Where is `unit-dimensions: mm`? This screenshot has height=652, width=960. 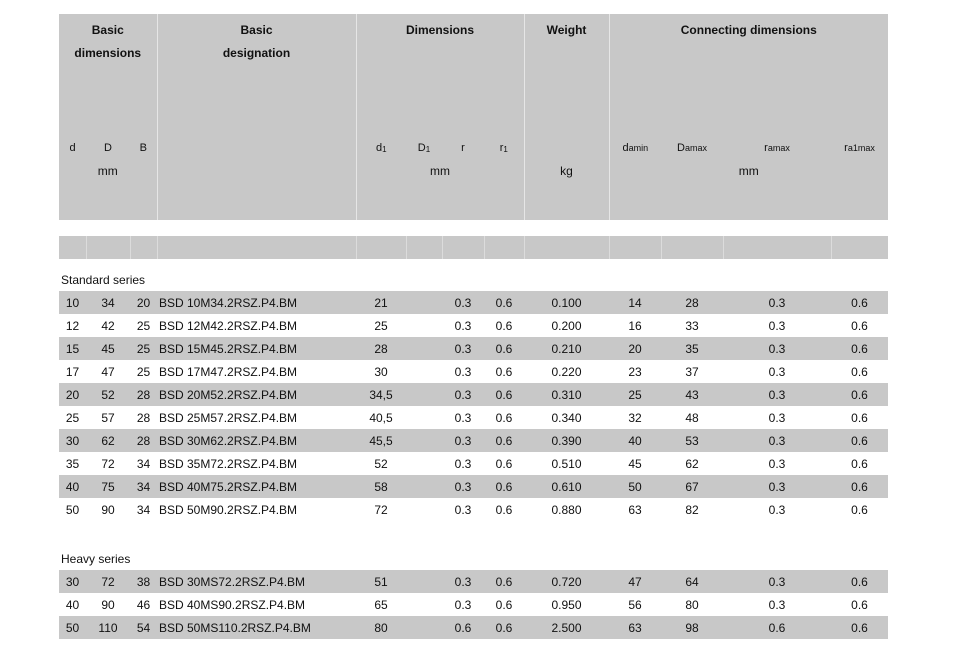
unit-dimensions: mm is located at coordinates (440, 171).